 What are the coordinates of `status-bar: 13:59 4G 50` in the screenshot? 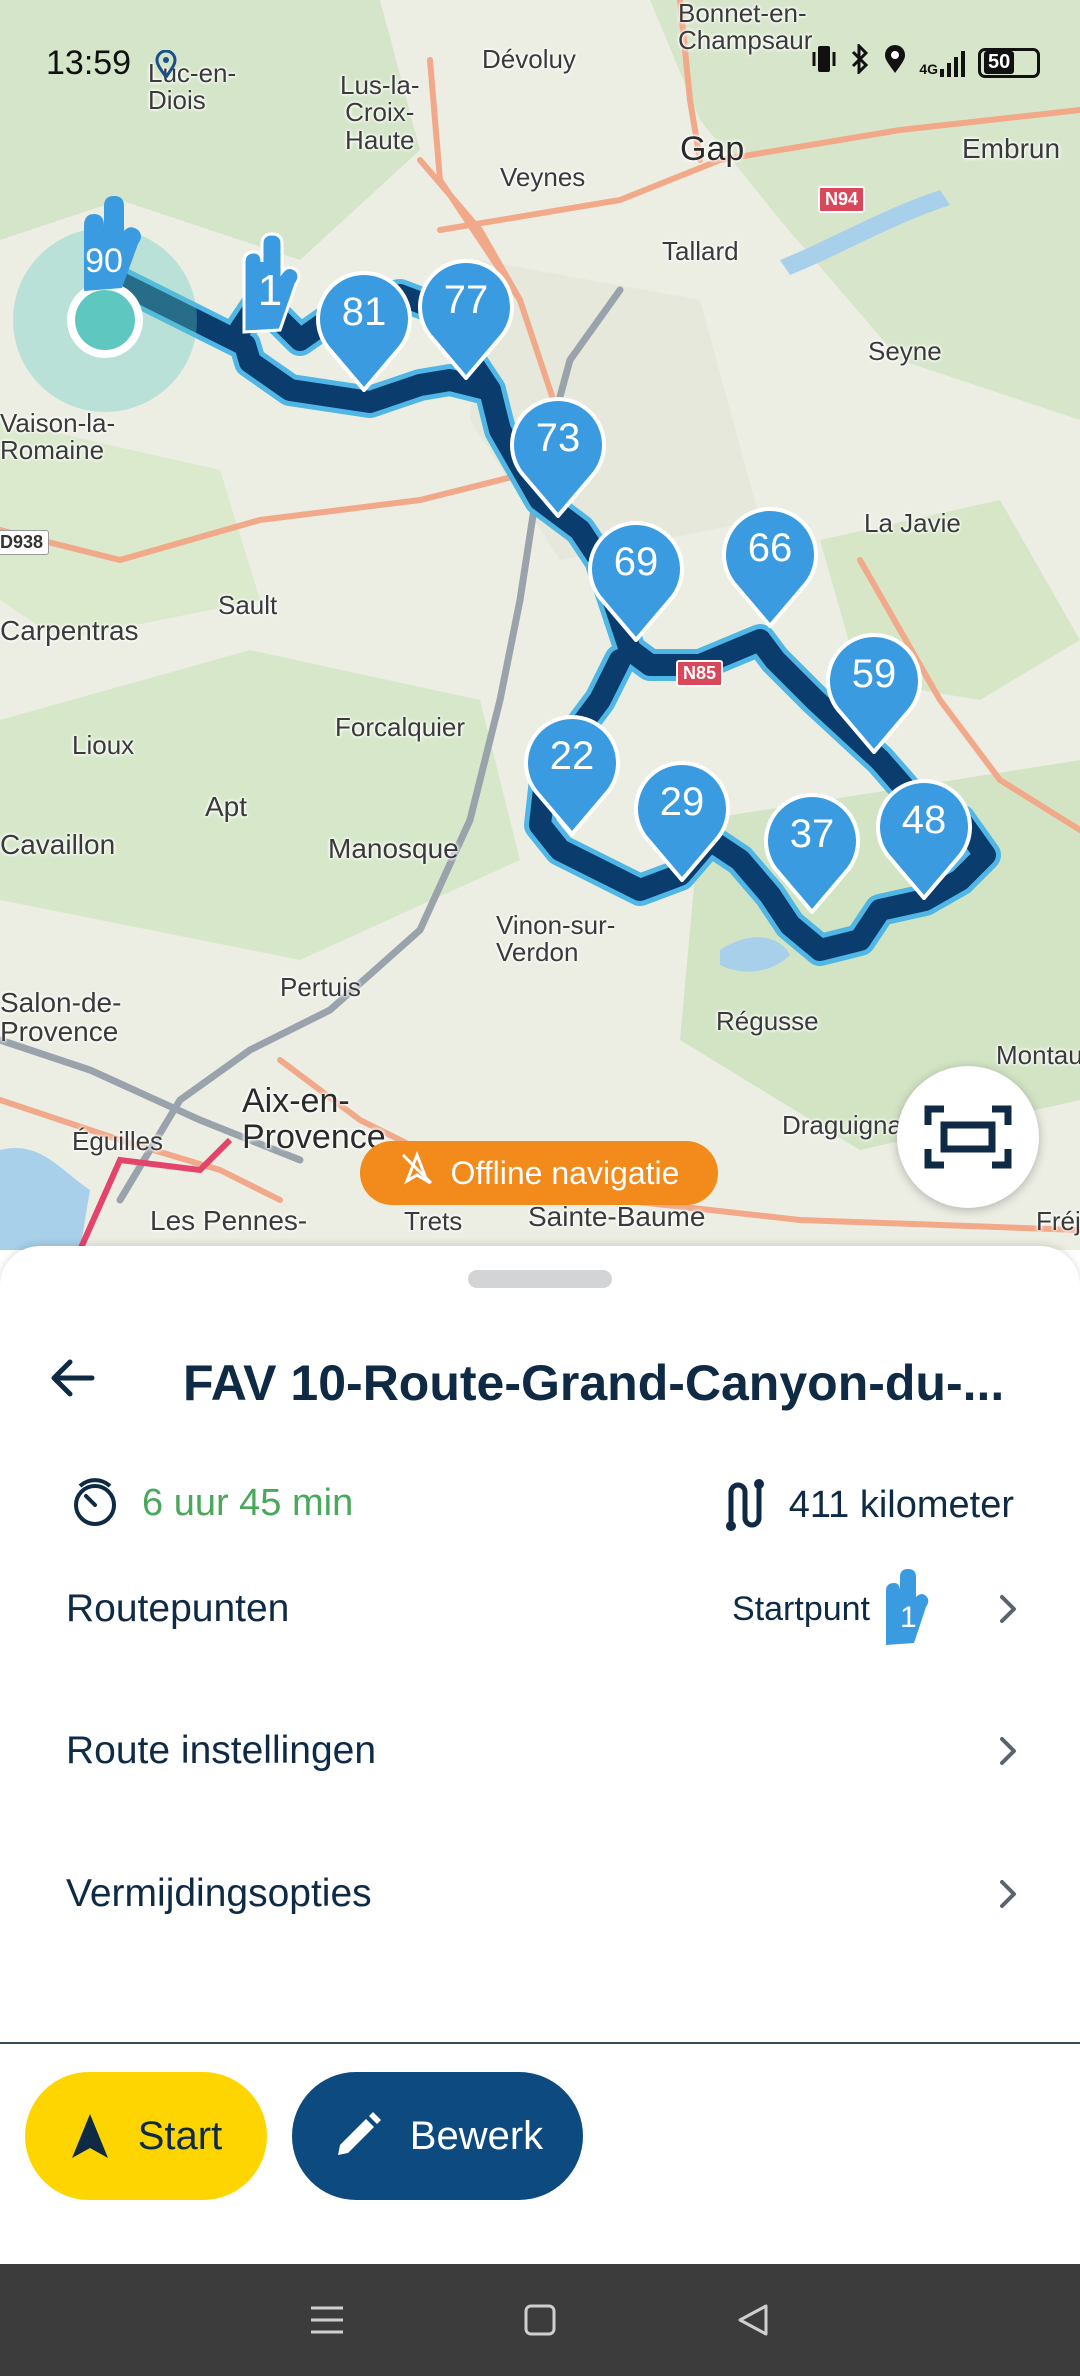 It's located at (540, 65).